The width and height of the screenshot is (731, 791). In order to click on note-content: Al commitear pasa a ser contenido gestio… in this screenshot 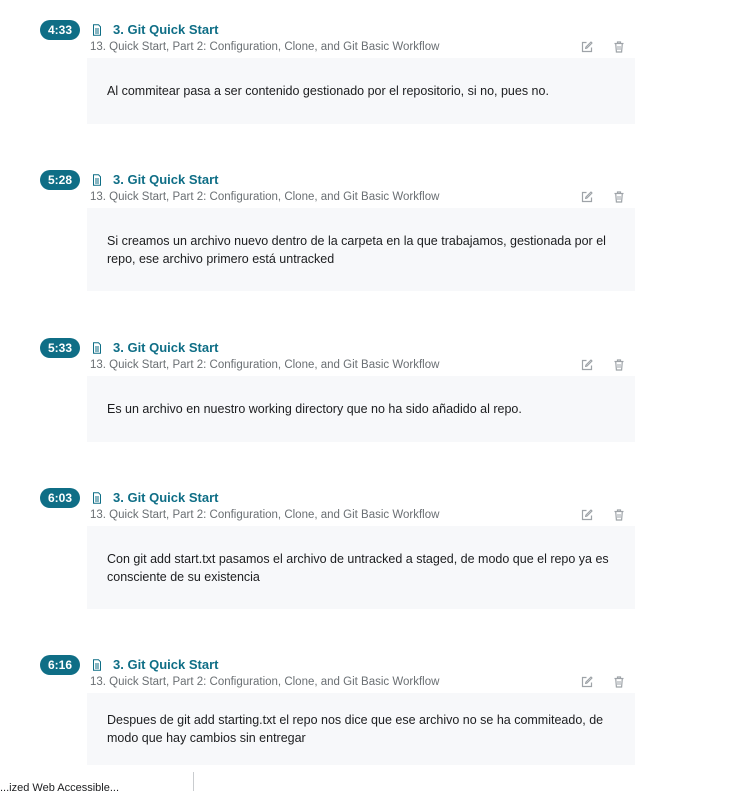, I will do `click(361, 91)`.